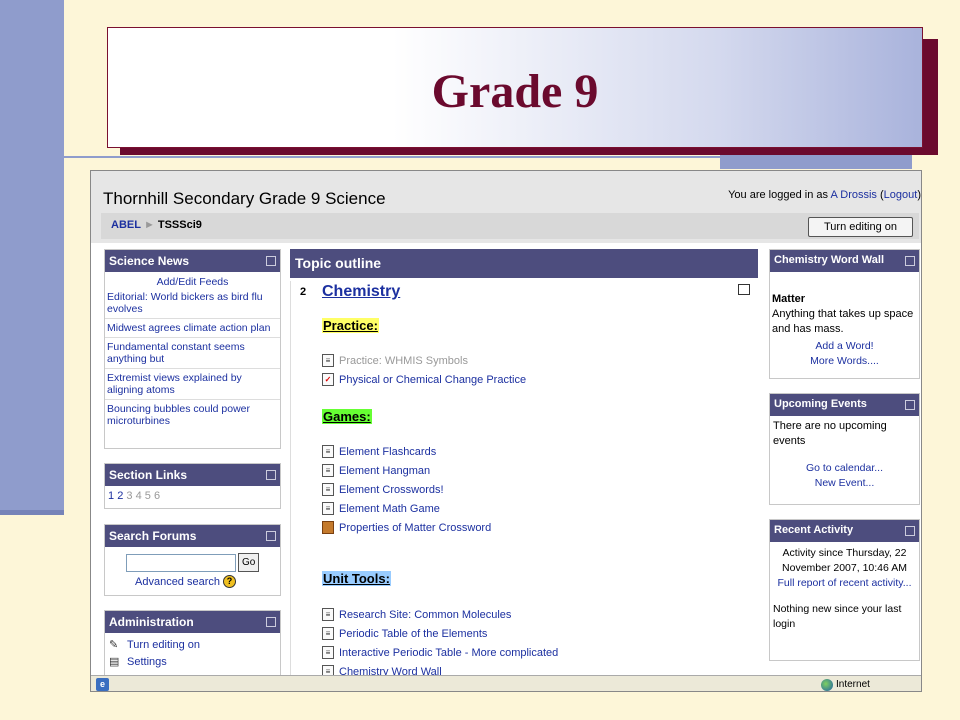 Image resolution: width=960 pixels, height=720 pixels. Describe the element at coordinates (860, 227) in the screenshot. I see `turn-editing-button: Turn editing on` at that location.